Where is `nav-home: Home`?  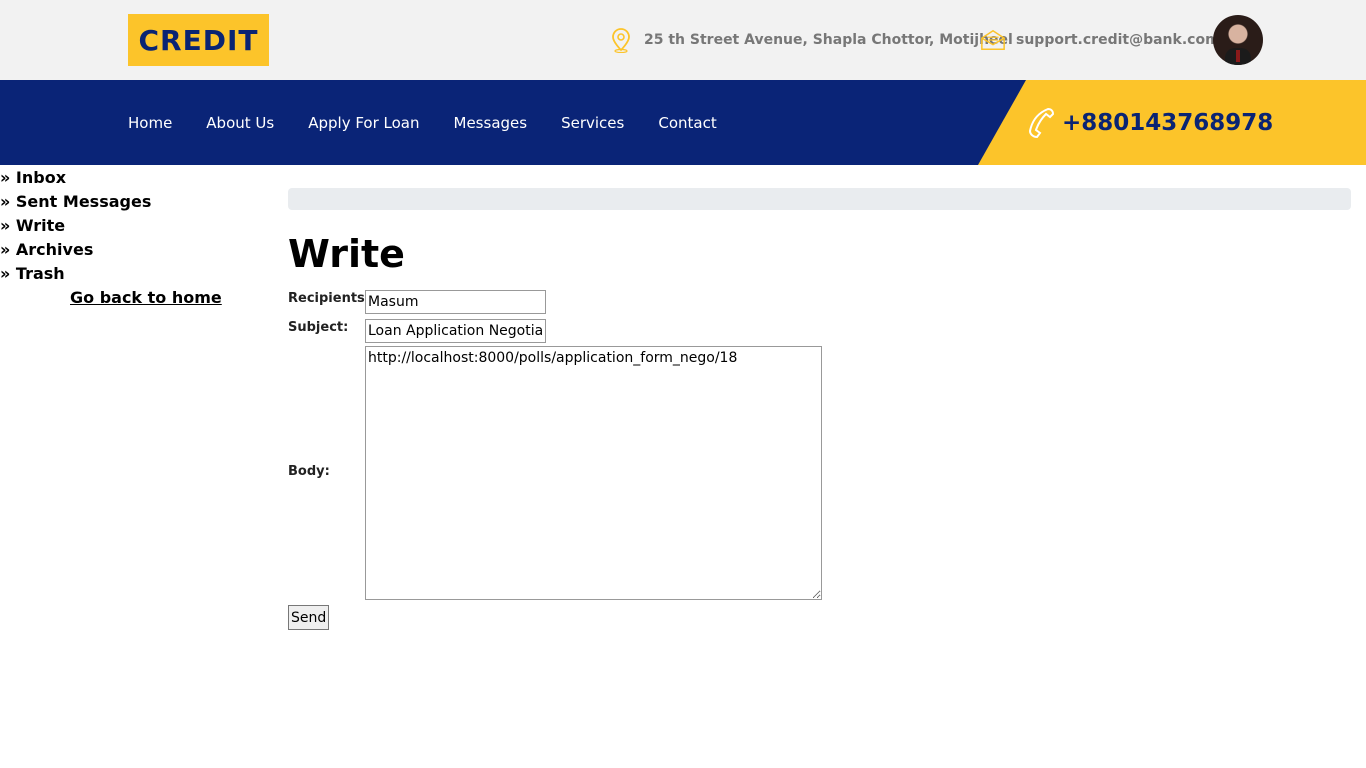 nav-home: Home is located at coordinates (150, 123).